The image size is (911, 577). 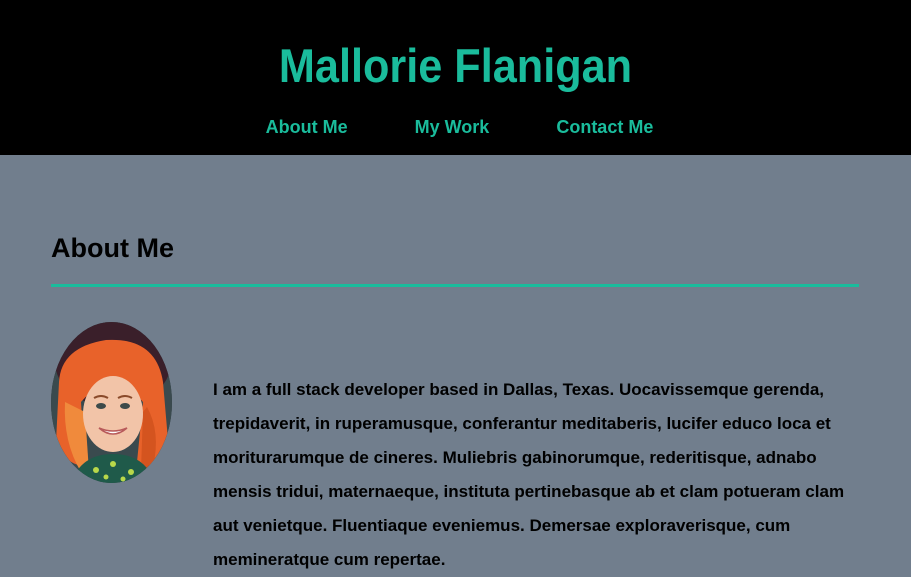 What do you see at coordinates (452, 127) in the screenshot?
I see `nav-link-my-work: My Work` at bounding box center [452, 127].